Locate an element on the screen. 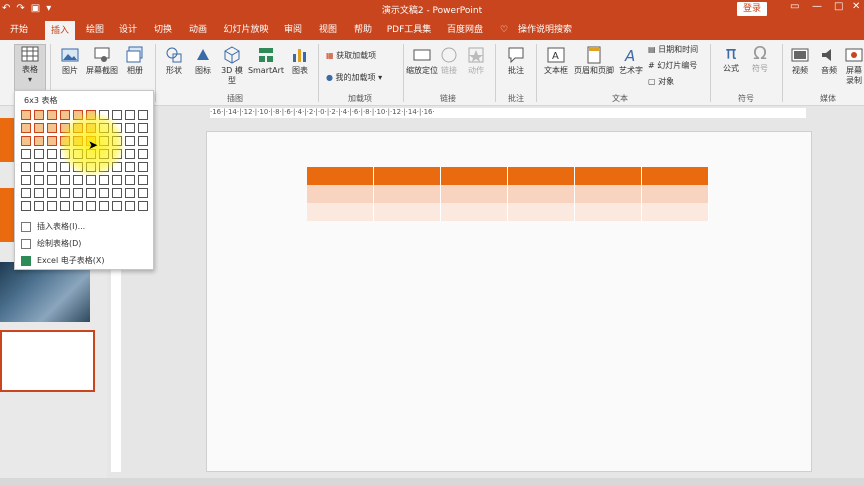  tab-review: 审阅 is located at coordinates (293, 30).